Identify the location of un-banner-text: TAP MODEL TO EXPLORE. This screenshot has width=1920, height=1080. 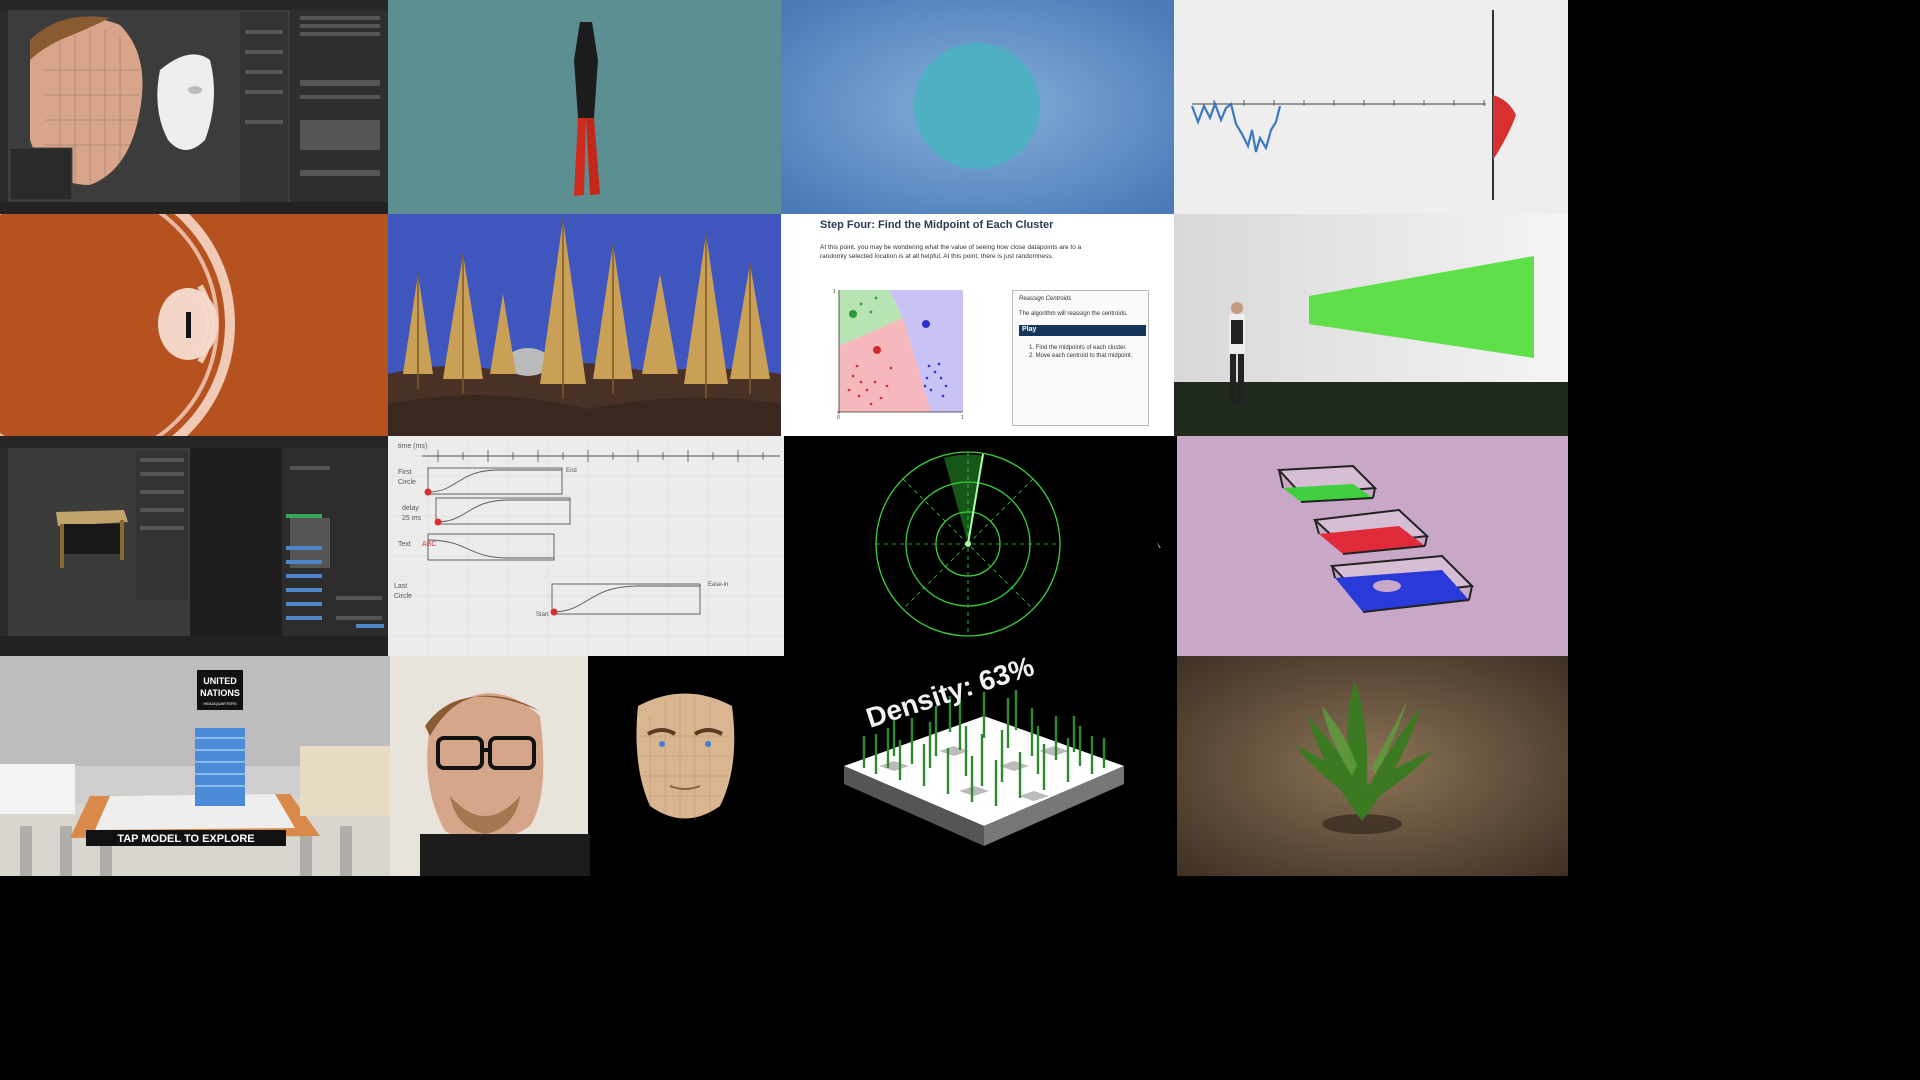
(185, 839).